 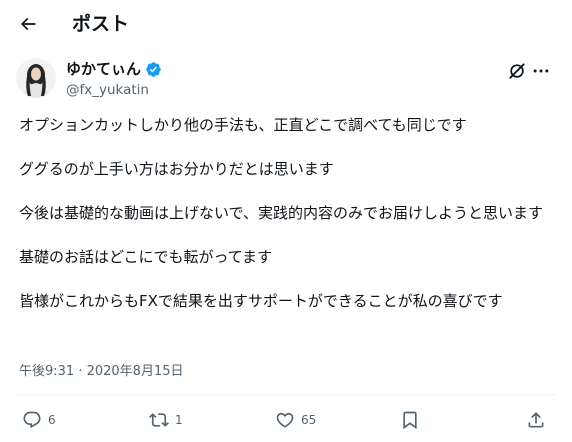 I want to click on divider, so click(x=286, y=394).